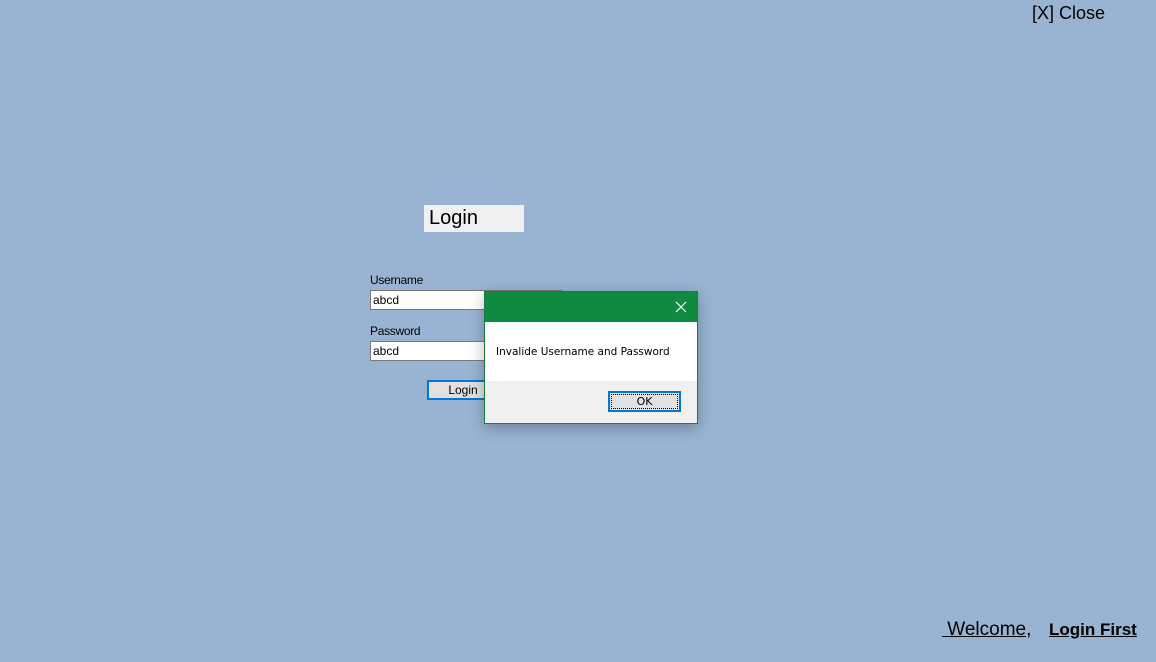  I want to click on ok-button: OK, so click(644, 401).